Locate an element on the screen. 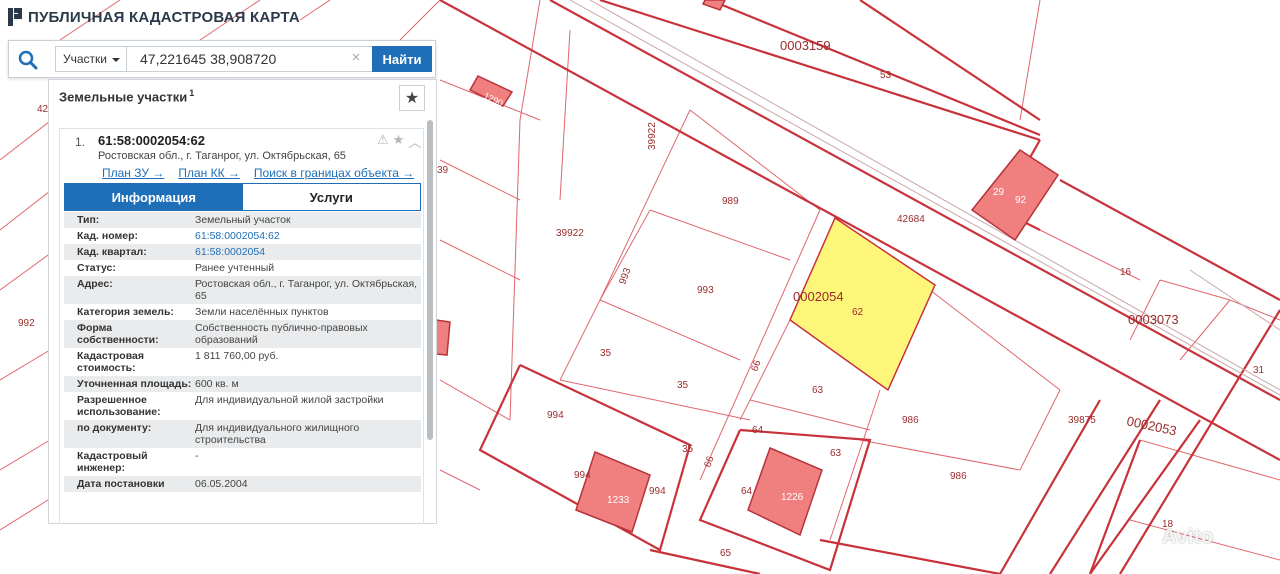 The height and width of the screenshot is (574, 1280). property-key: Кадастровая стоимость: is located at coordinates (110, 362).